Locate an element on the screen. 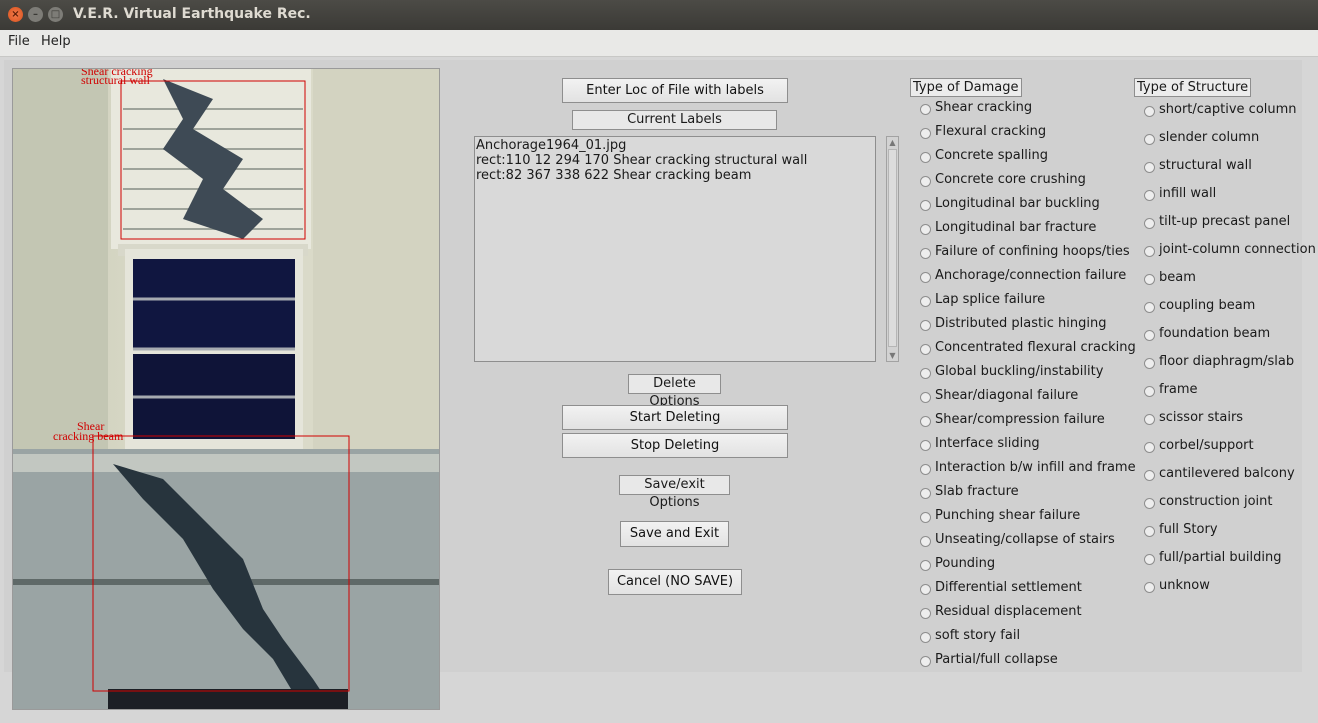 The height and width of the screenshot is (723, 1318). menu-file: File is located at coordinates (19, 41).